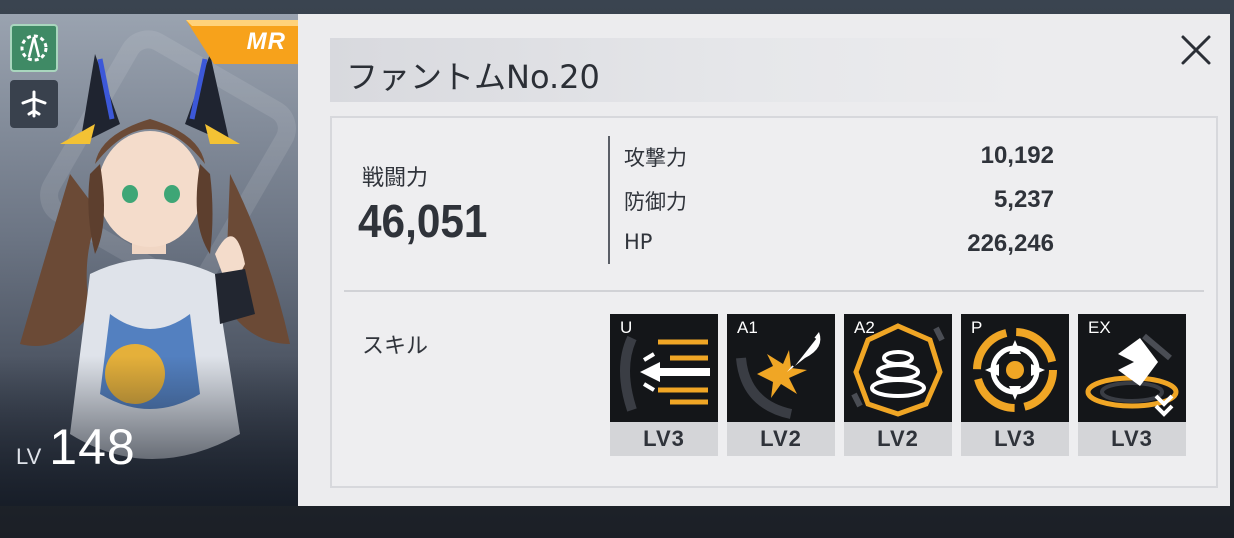 This screenshot has height=538, width=1234. Describe the element at coordinates (655, 158) in the screenshot. I see `stat-name: 攻撃力` at that location.